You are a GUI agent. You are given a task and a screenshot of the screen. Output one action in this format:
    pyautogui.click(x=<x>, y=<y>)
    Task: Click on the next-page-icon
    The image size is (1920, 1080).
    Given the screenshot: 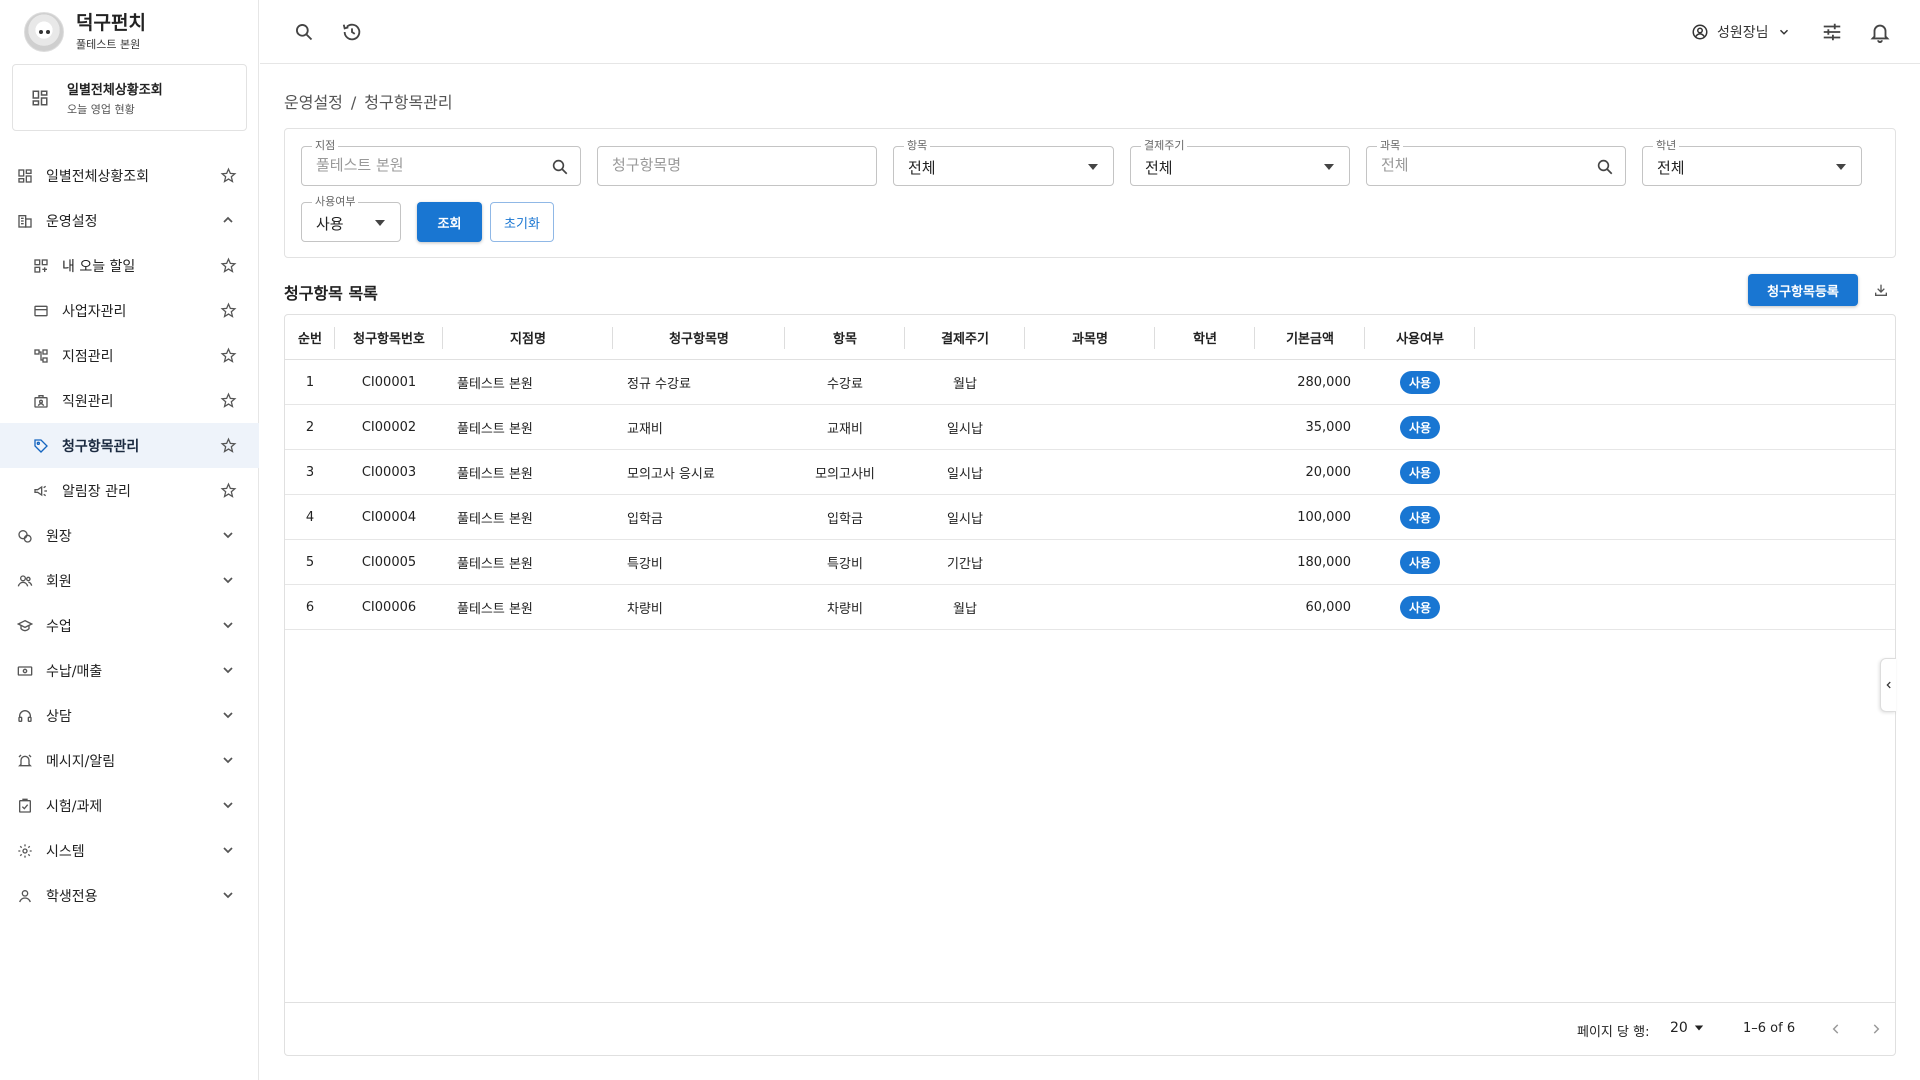 What is the action you would take?
    pyautogui.click(x=1876, y=1029)
    